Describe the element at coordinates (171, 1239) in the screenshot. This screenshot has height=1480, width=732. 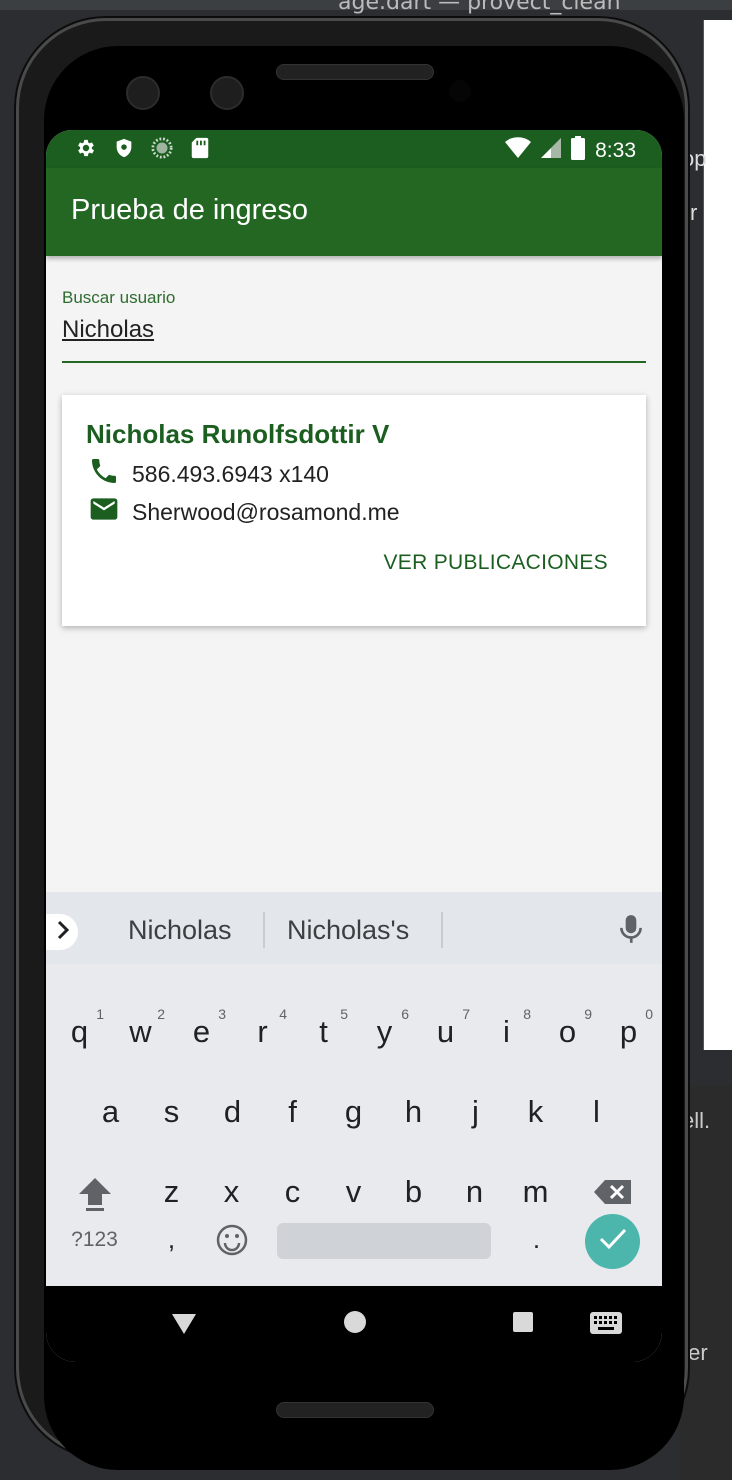
I see `comma-key: ,` at that location.